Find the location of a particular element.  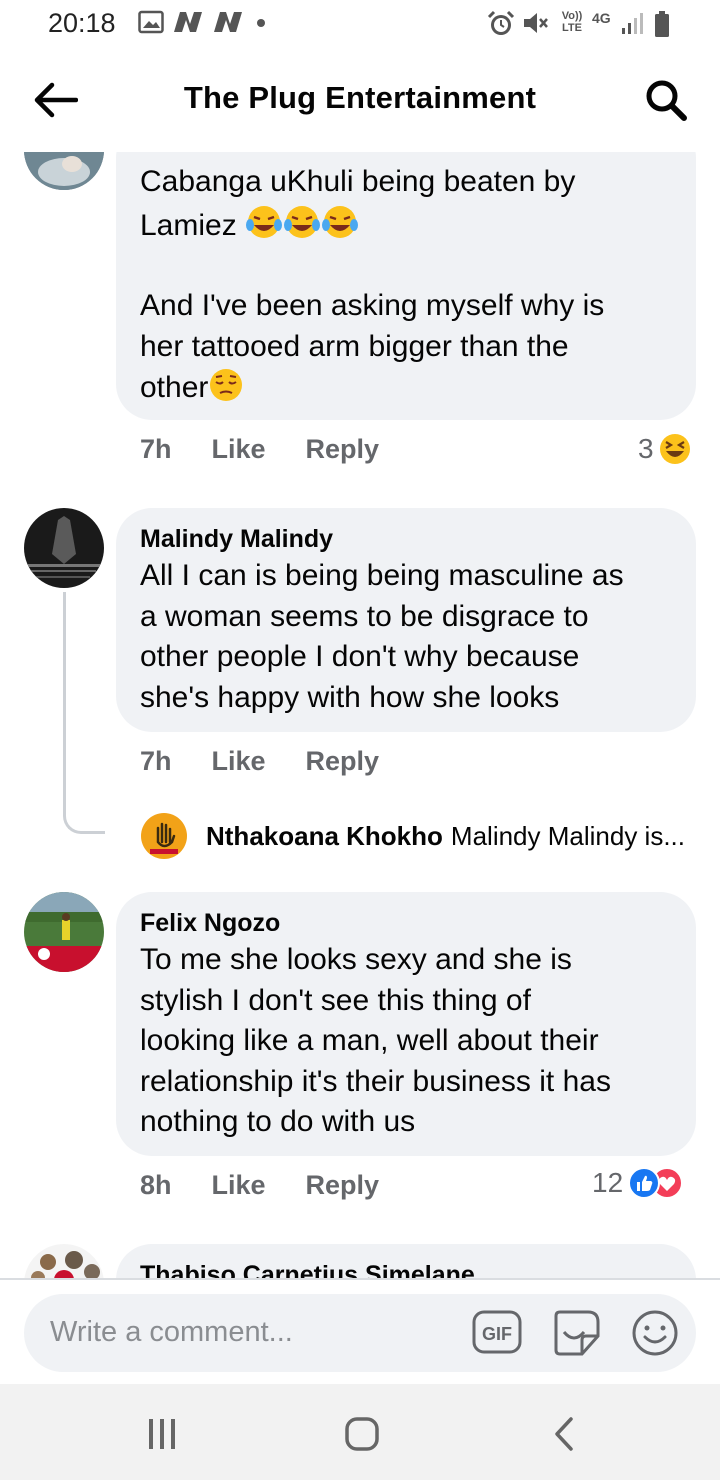

reaction-summary: 3 is located at coordinates (665, 449).